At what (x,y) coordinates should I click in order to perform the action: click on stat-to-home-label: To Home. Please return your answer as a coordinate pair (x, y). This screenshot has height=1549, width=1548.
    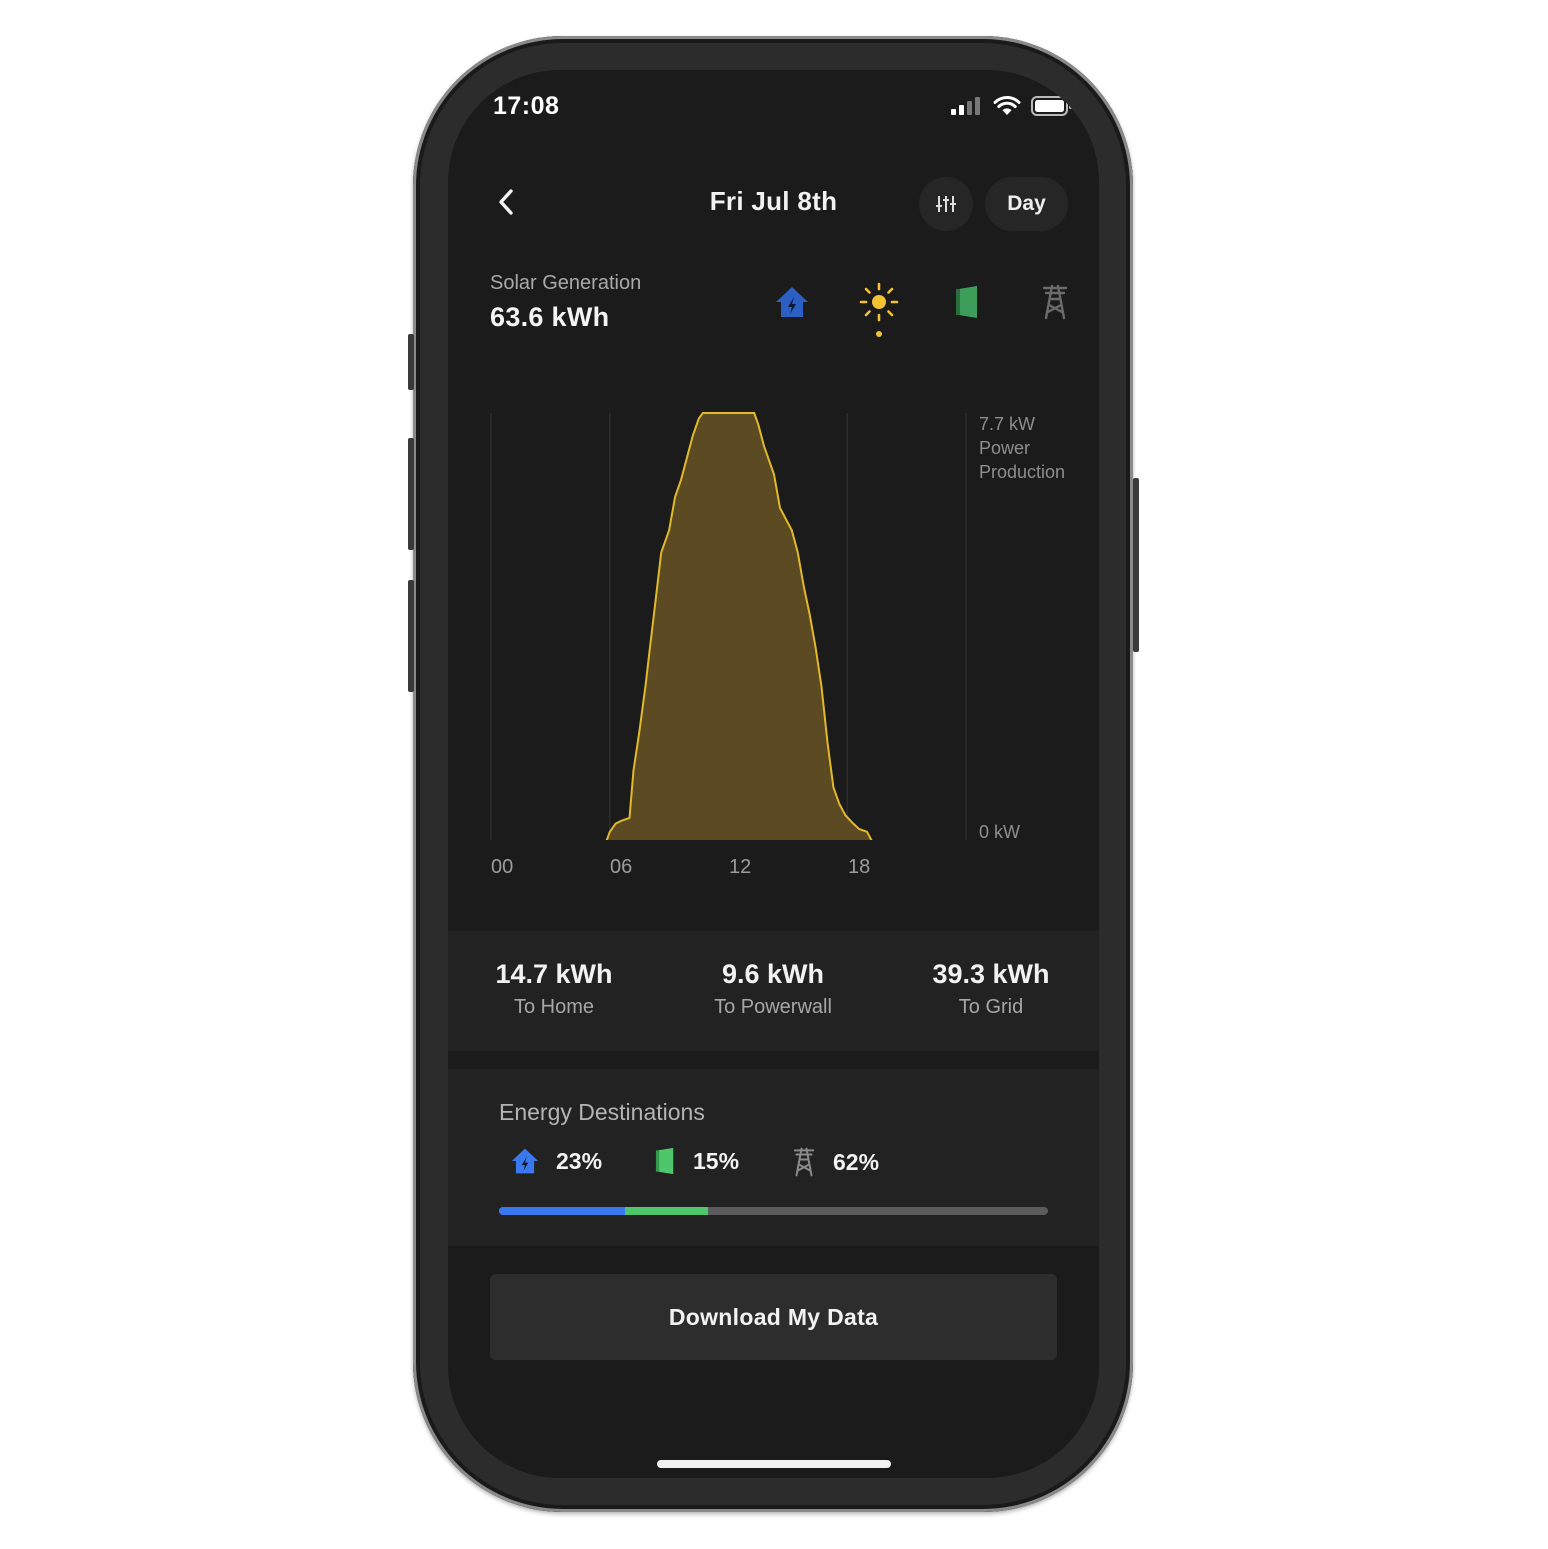
    Looking at the image, I should click on (554, 1007).